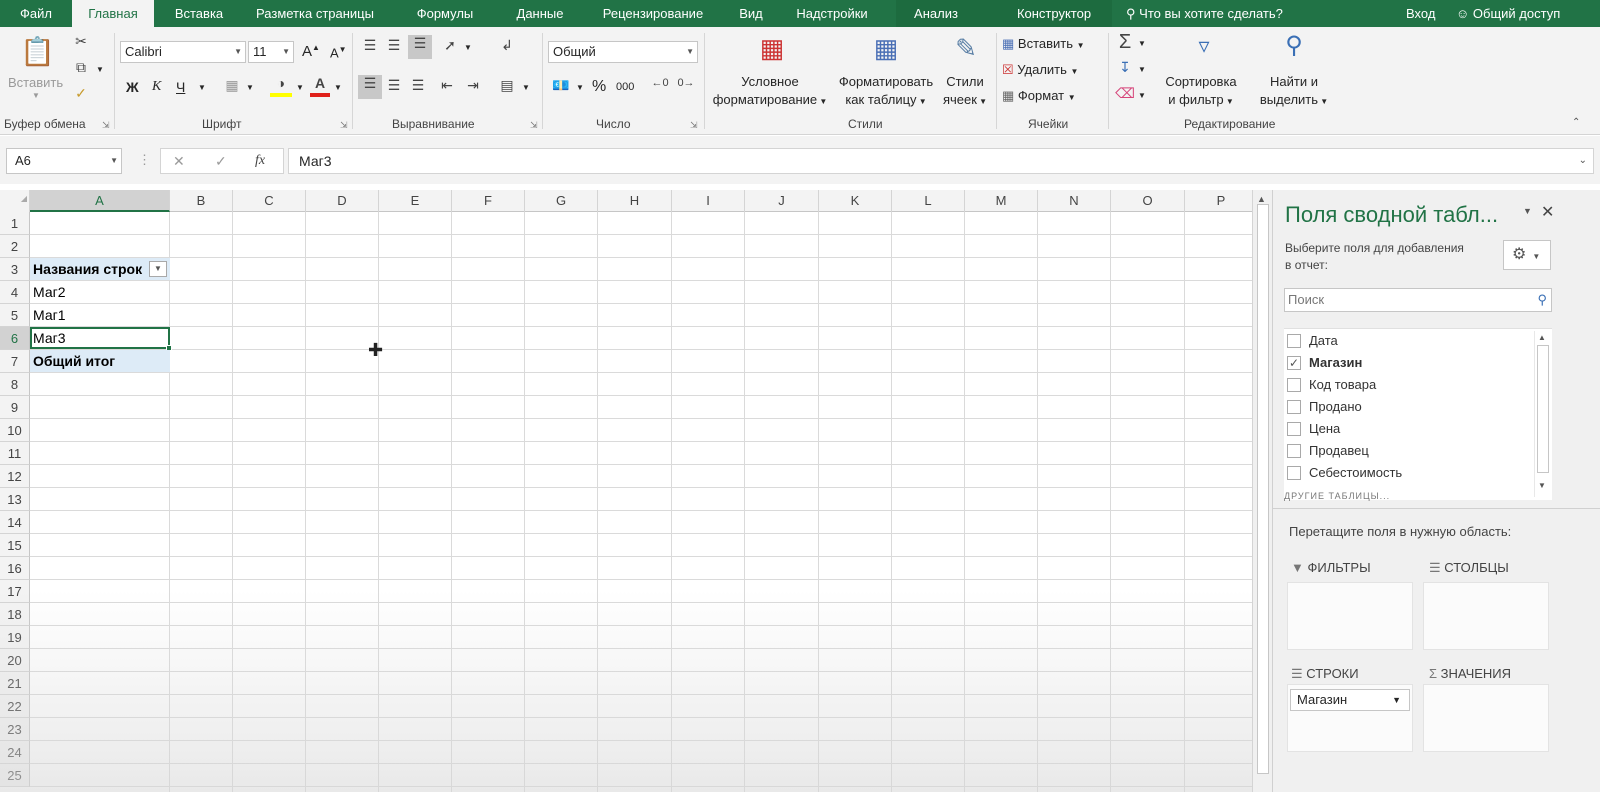 The height and width of the screenshot is (792, 1600). I want to click on row-header-25: 25, so click(15, 775).